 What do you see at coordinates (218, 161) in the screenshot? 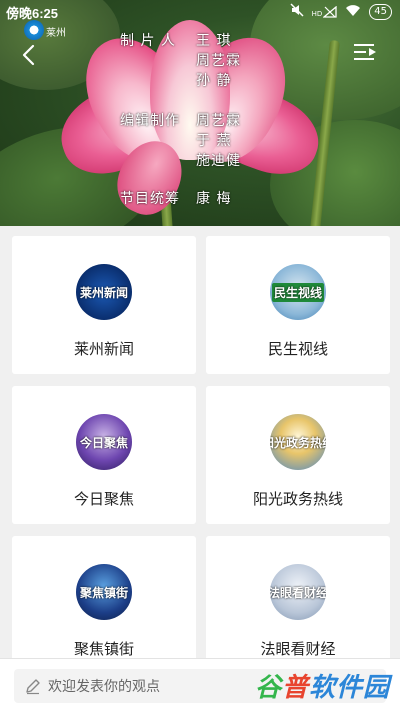
I see `credit-name: 施迪健` at bounding box center [218, 161].